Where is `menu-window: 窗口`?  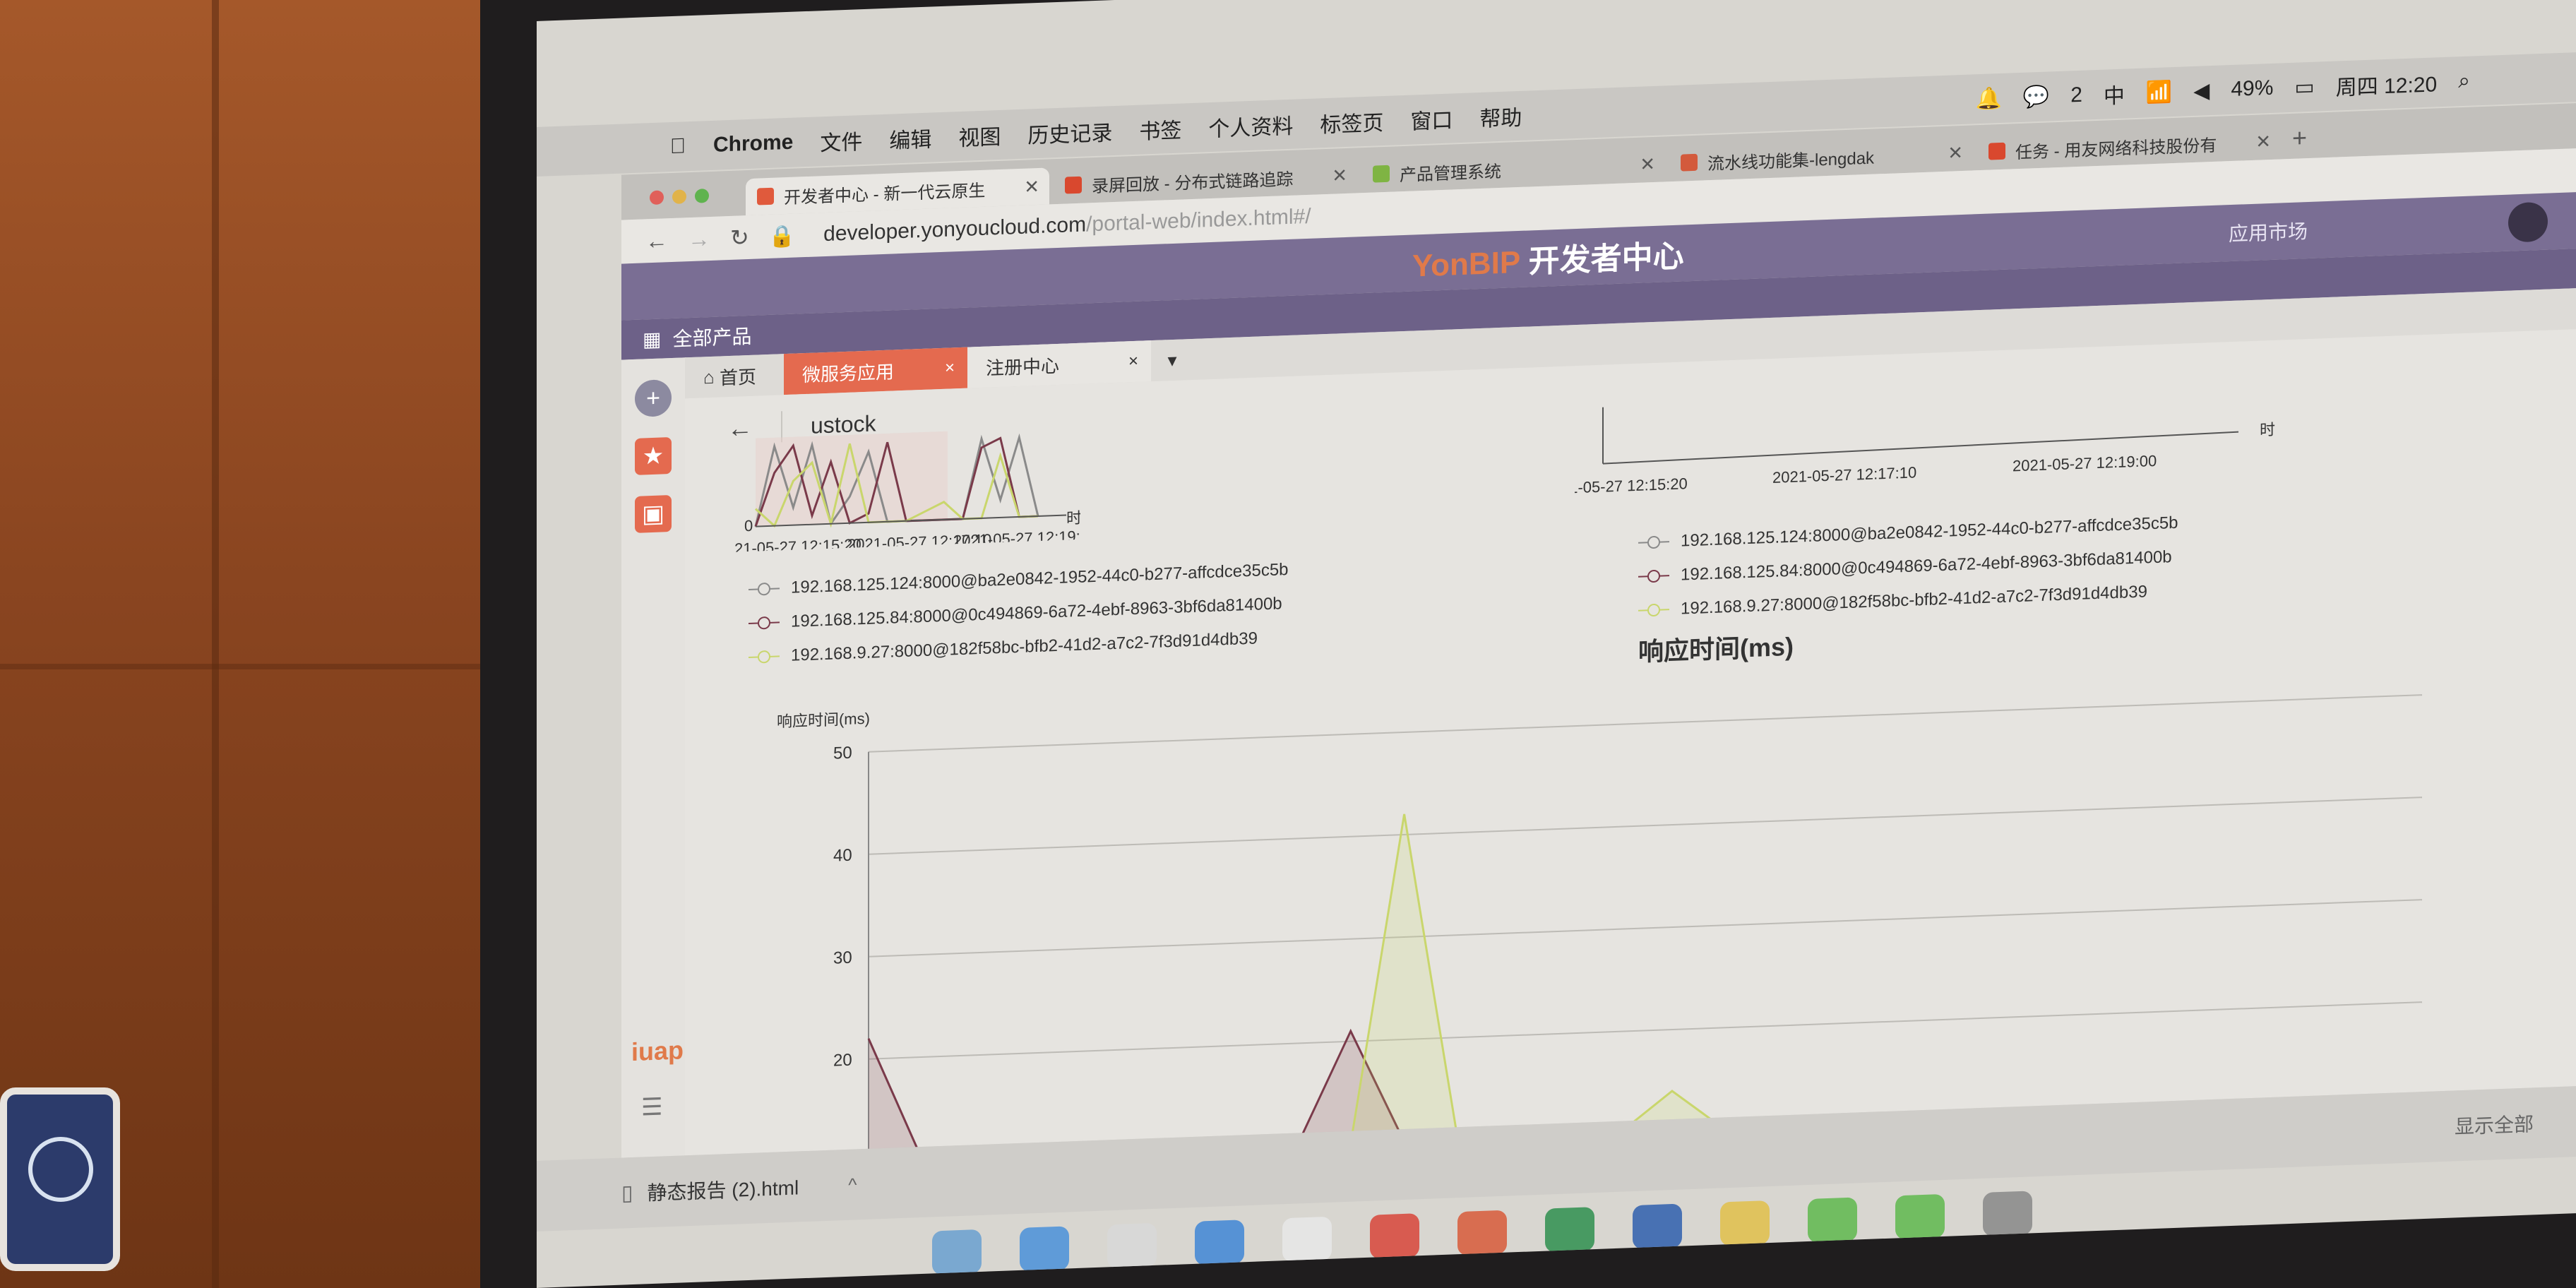
menu-window: 窗口 is located at coordinates (1431, 118).